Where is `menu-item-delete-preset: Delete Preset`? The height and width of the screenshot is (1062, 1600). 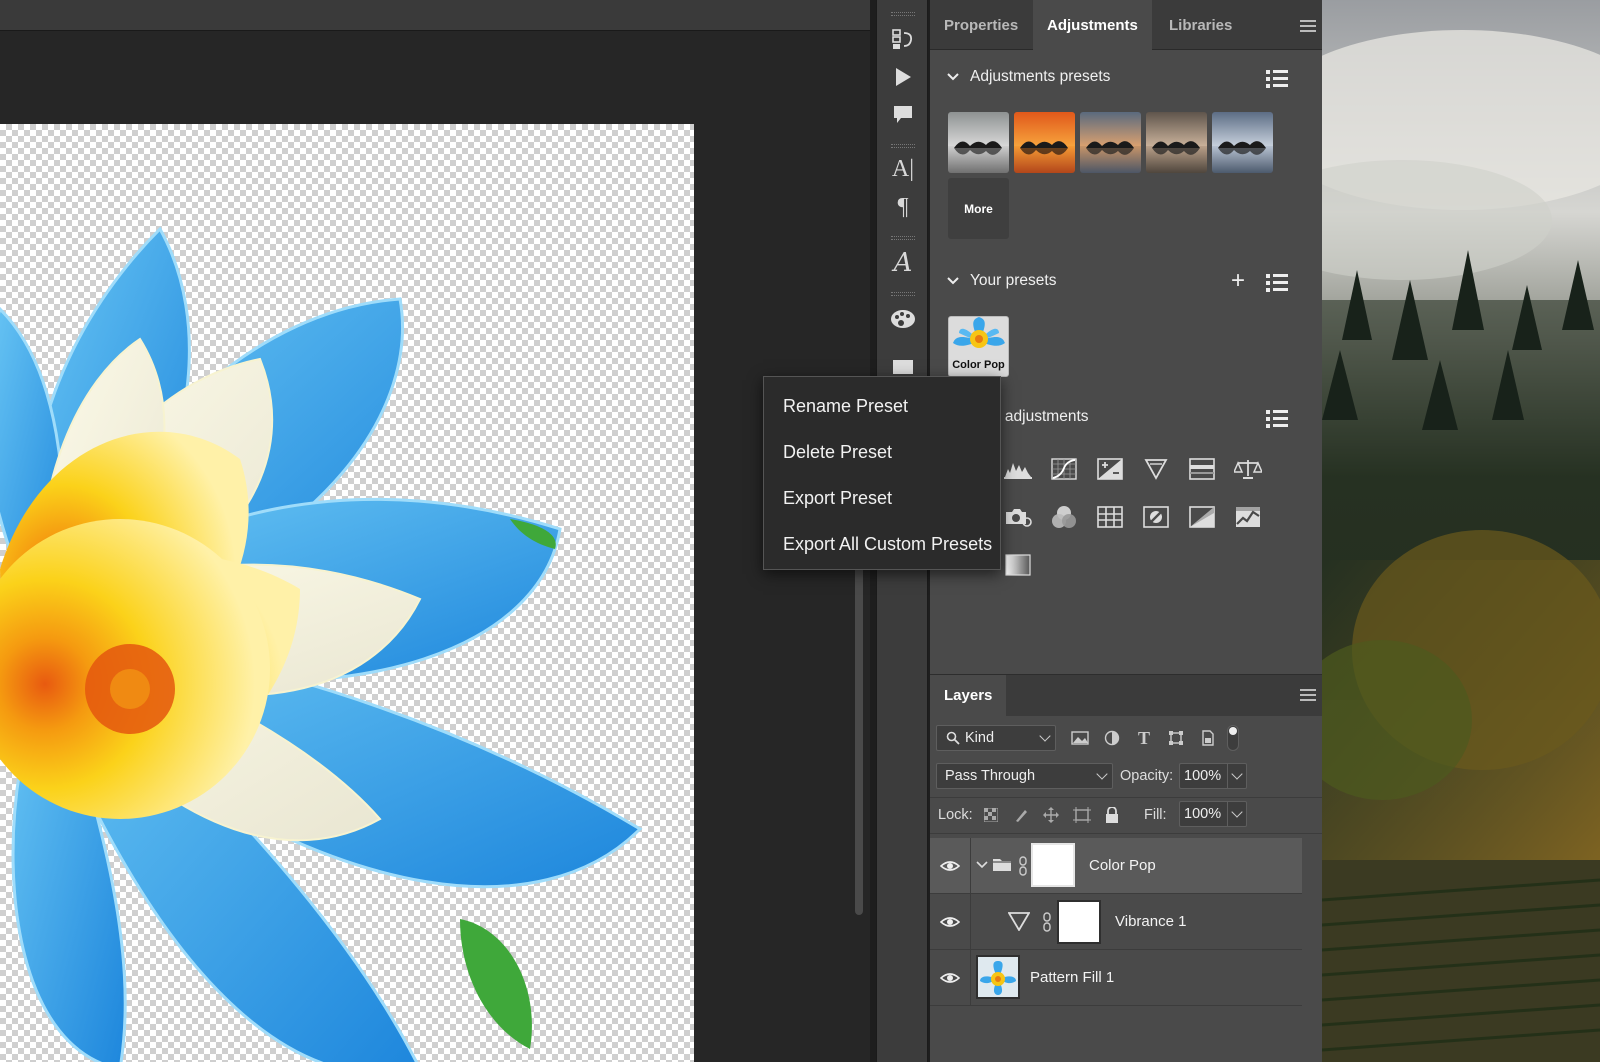
menu-item-delete-preset: Delete Preset is located at coordinates (882, 452).